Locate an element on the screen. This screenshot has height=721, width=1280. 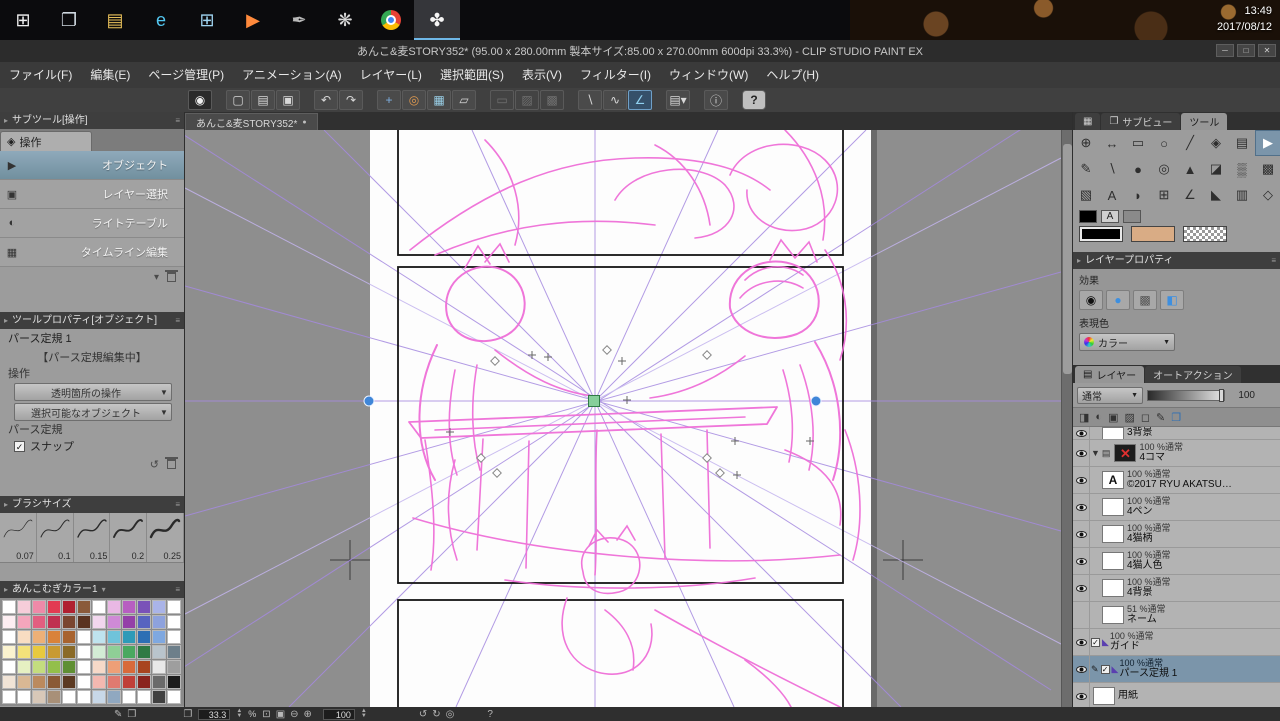
app-tiles-icon: ⊞ is located at coordinates (207, 20).